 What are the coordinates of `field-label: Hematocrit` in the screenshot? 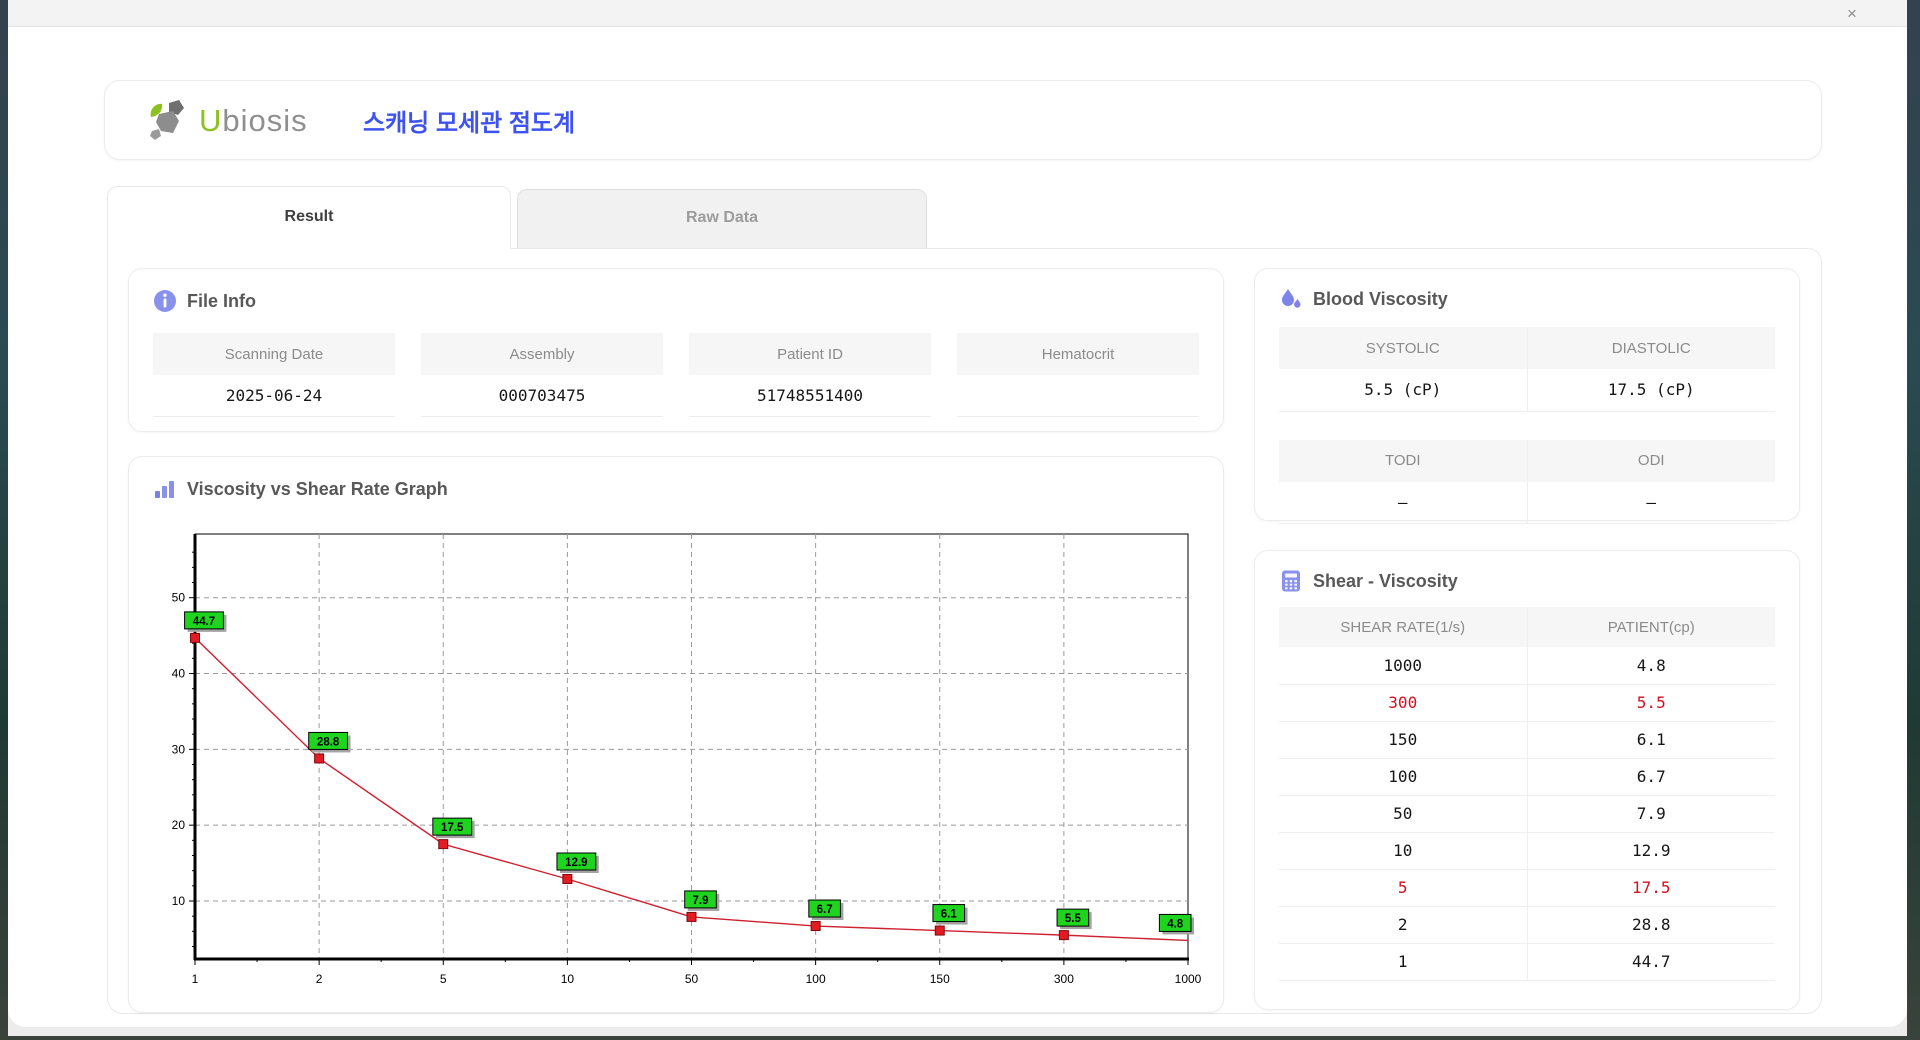 It's located at (1078, 354).